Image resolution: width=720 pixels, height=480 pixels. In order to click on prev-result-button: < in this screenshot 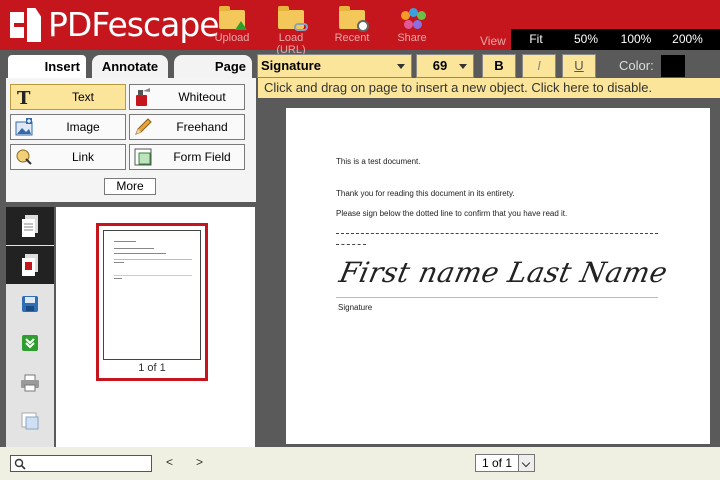, I will do `click(169, 462)`.